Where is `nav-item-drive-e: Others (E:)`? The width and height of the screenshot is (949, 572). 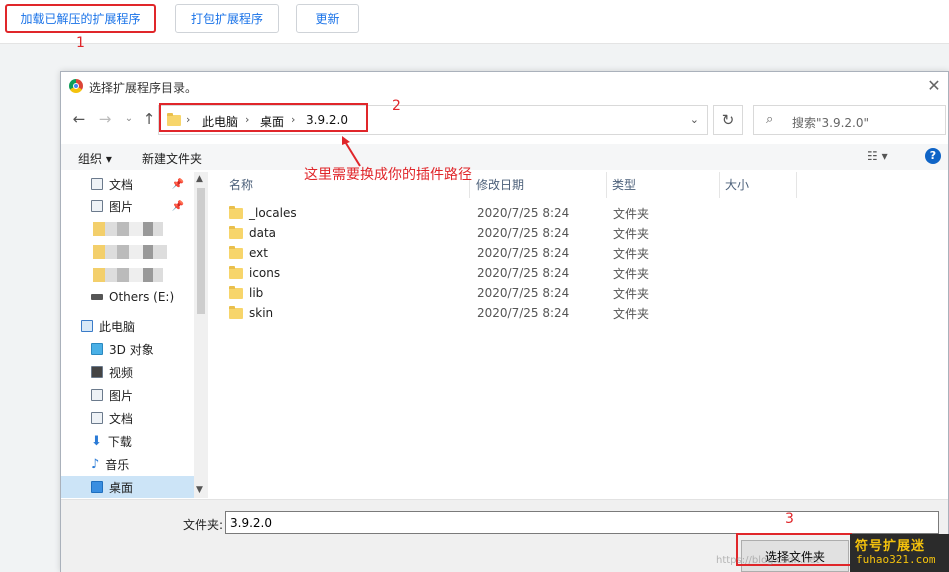
nav-item-drive-e: Others (E:) is located at coordinates (141, 297).